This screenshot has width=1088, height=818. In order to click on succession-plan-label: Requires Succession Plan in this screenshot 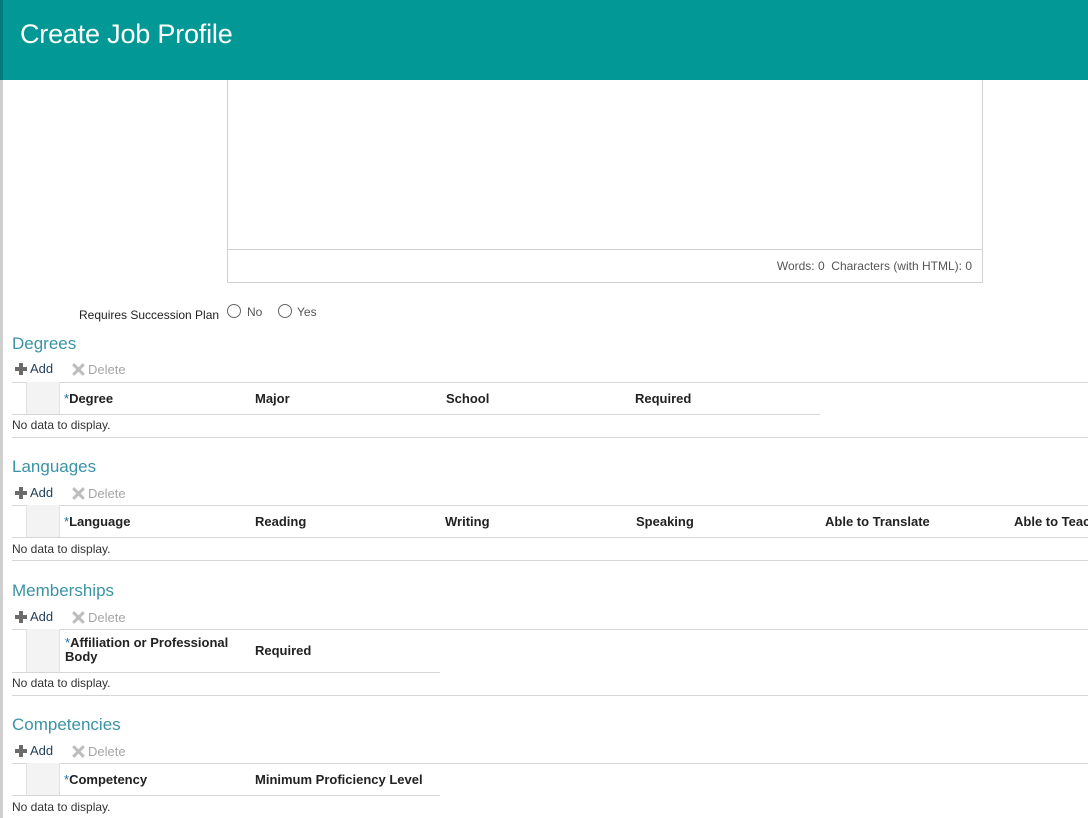, I will do `click(149, 315)`.